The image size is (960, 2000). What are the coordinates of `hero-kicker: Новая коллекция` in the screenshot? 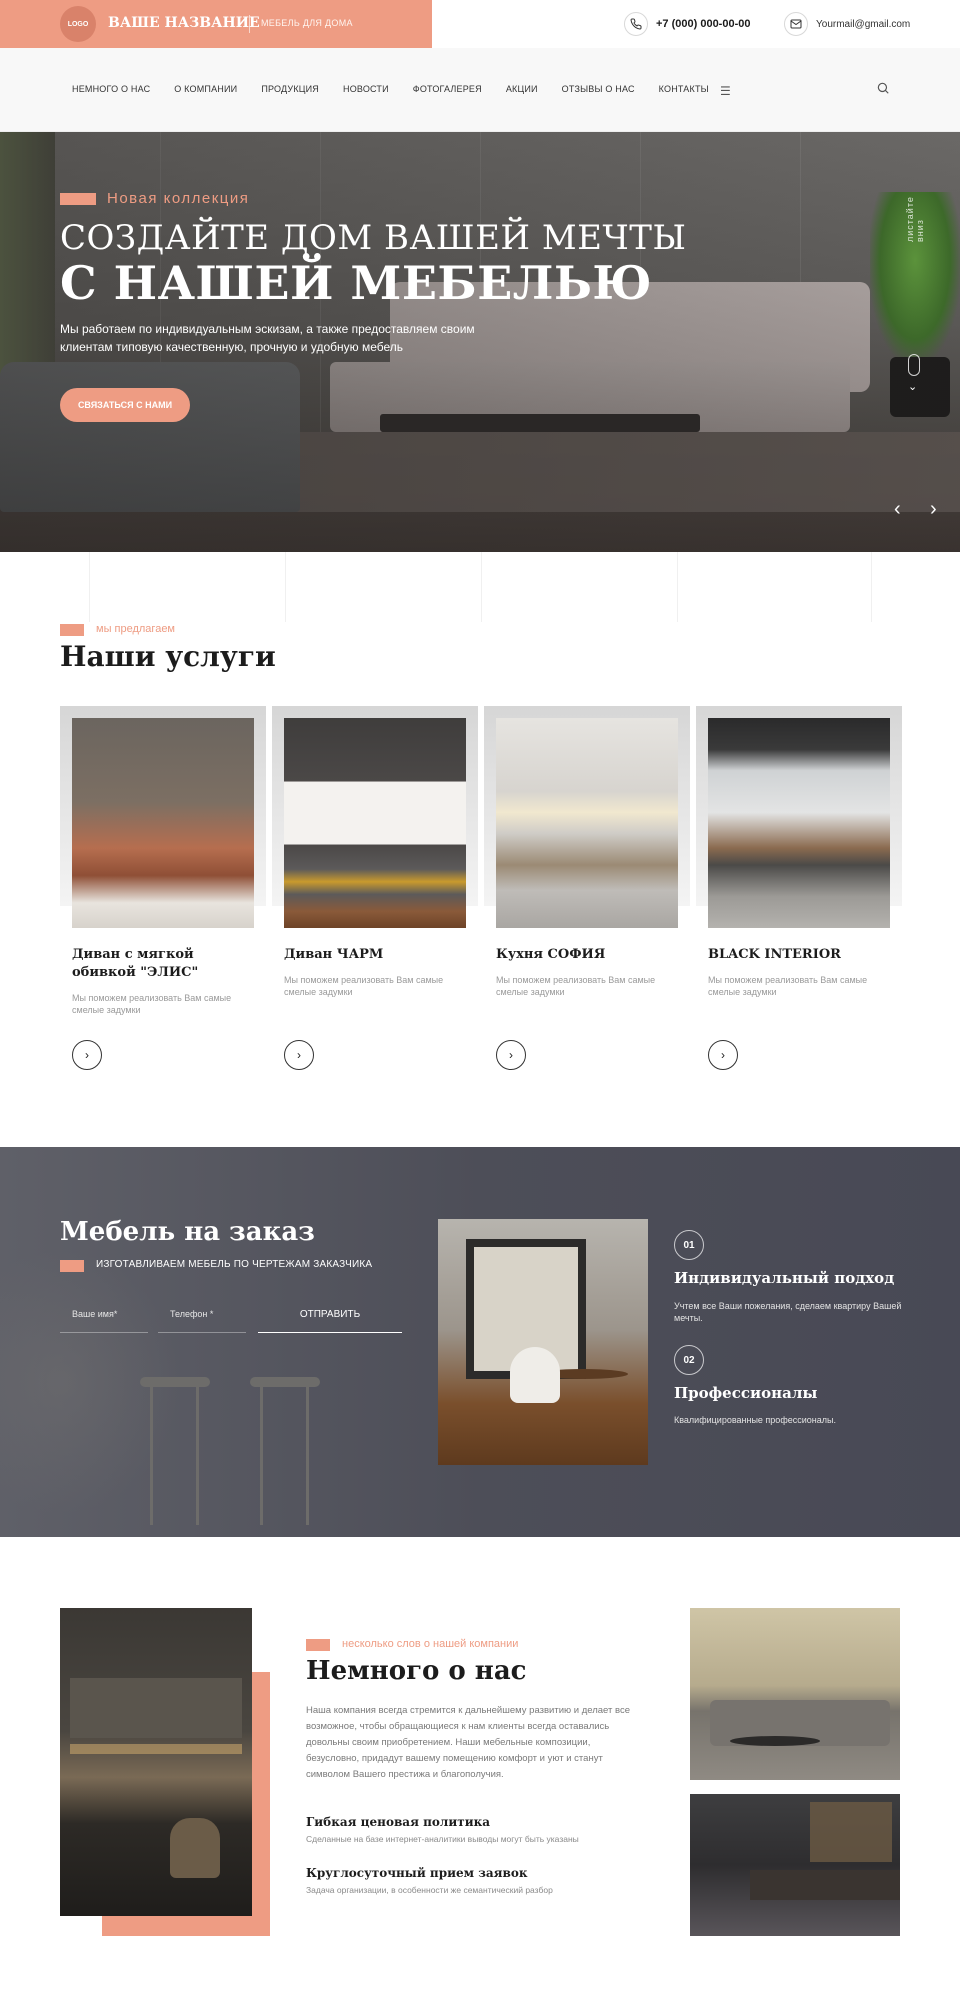 It's located at (178, 198).